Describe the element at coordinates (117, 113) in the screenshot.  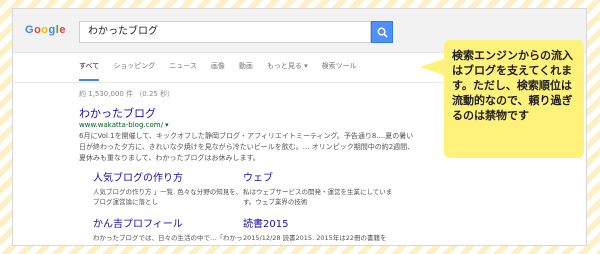
I see `result-title-link: わかったブログ` at that location.